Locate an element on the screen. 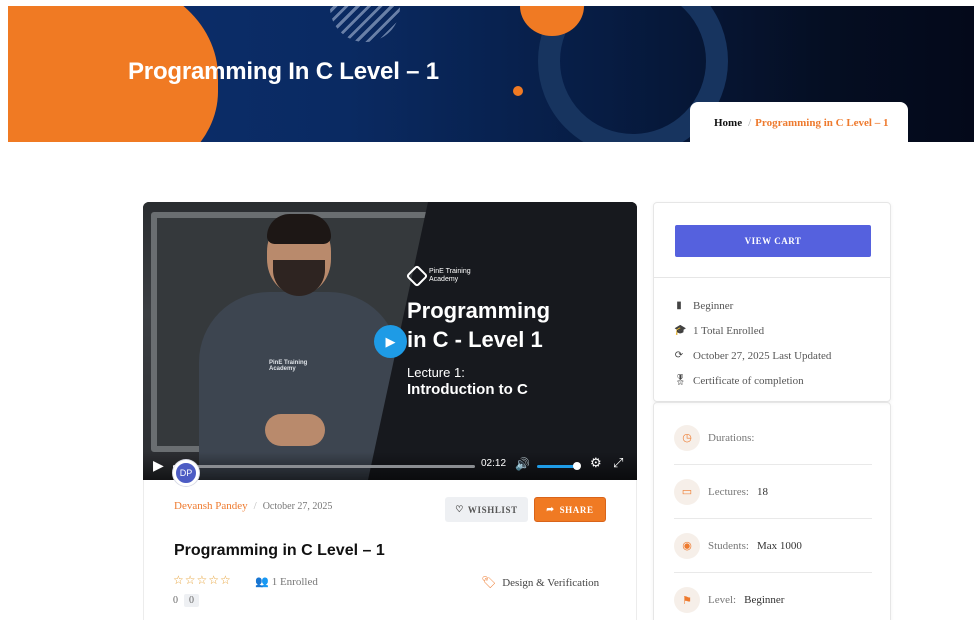 This screenshot has height=620, width=974. stat-level: ⚑ Level: Beginner is located at coordinates (773, 596).